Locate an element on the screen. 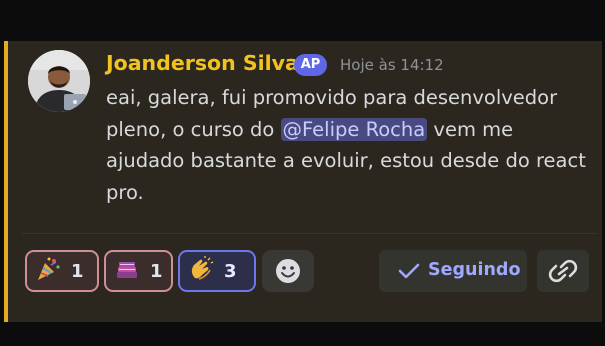 The width and height of the screenshot is (605, 346). add-reaction-button is located at coordinates (288, 271).